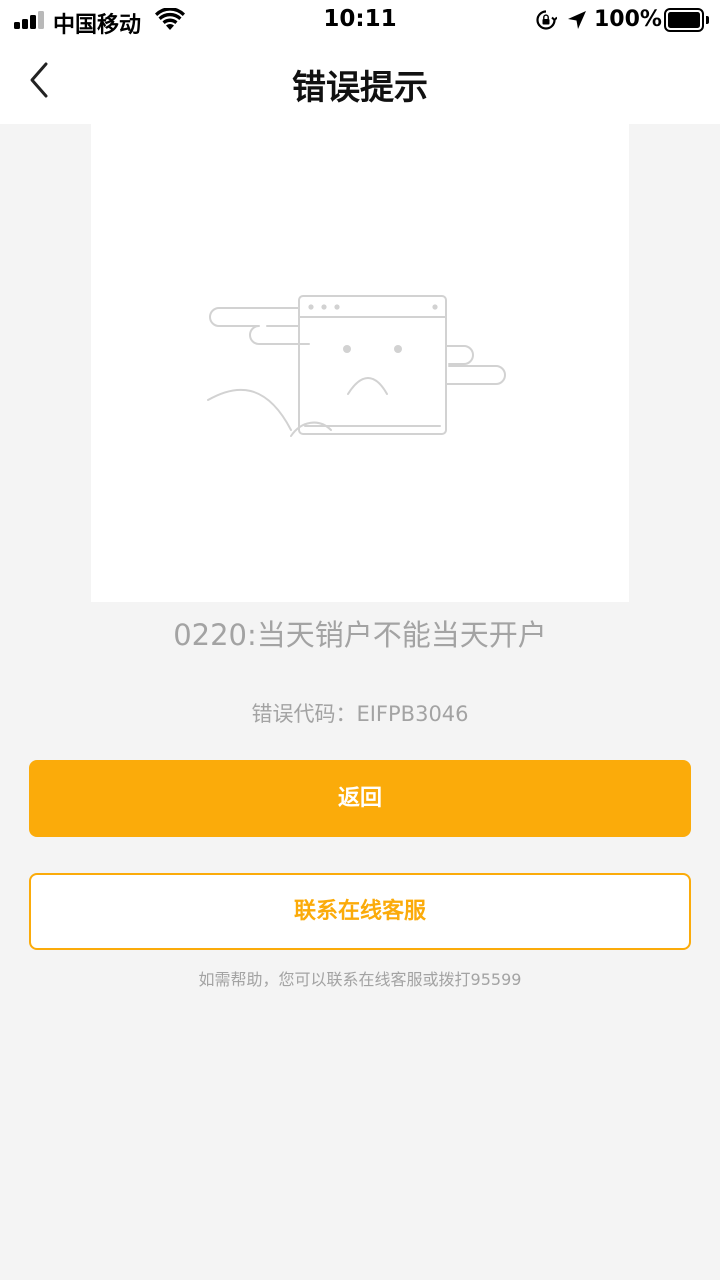 Image resolution: width=720 pixels, height=1280 pixels. I want to click on navigation-bar: 错误提示, so click(360, 82).